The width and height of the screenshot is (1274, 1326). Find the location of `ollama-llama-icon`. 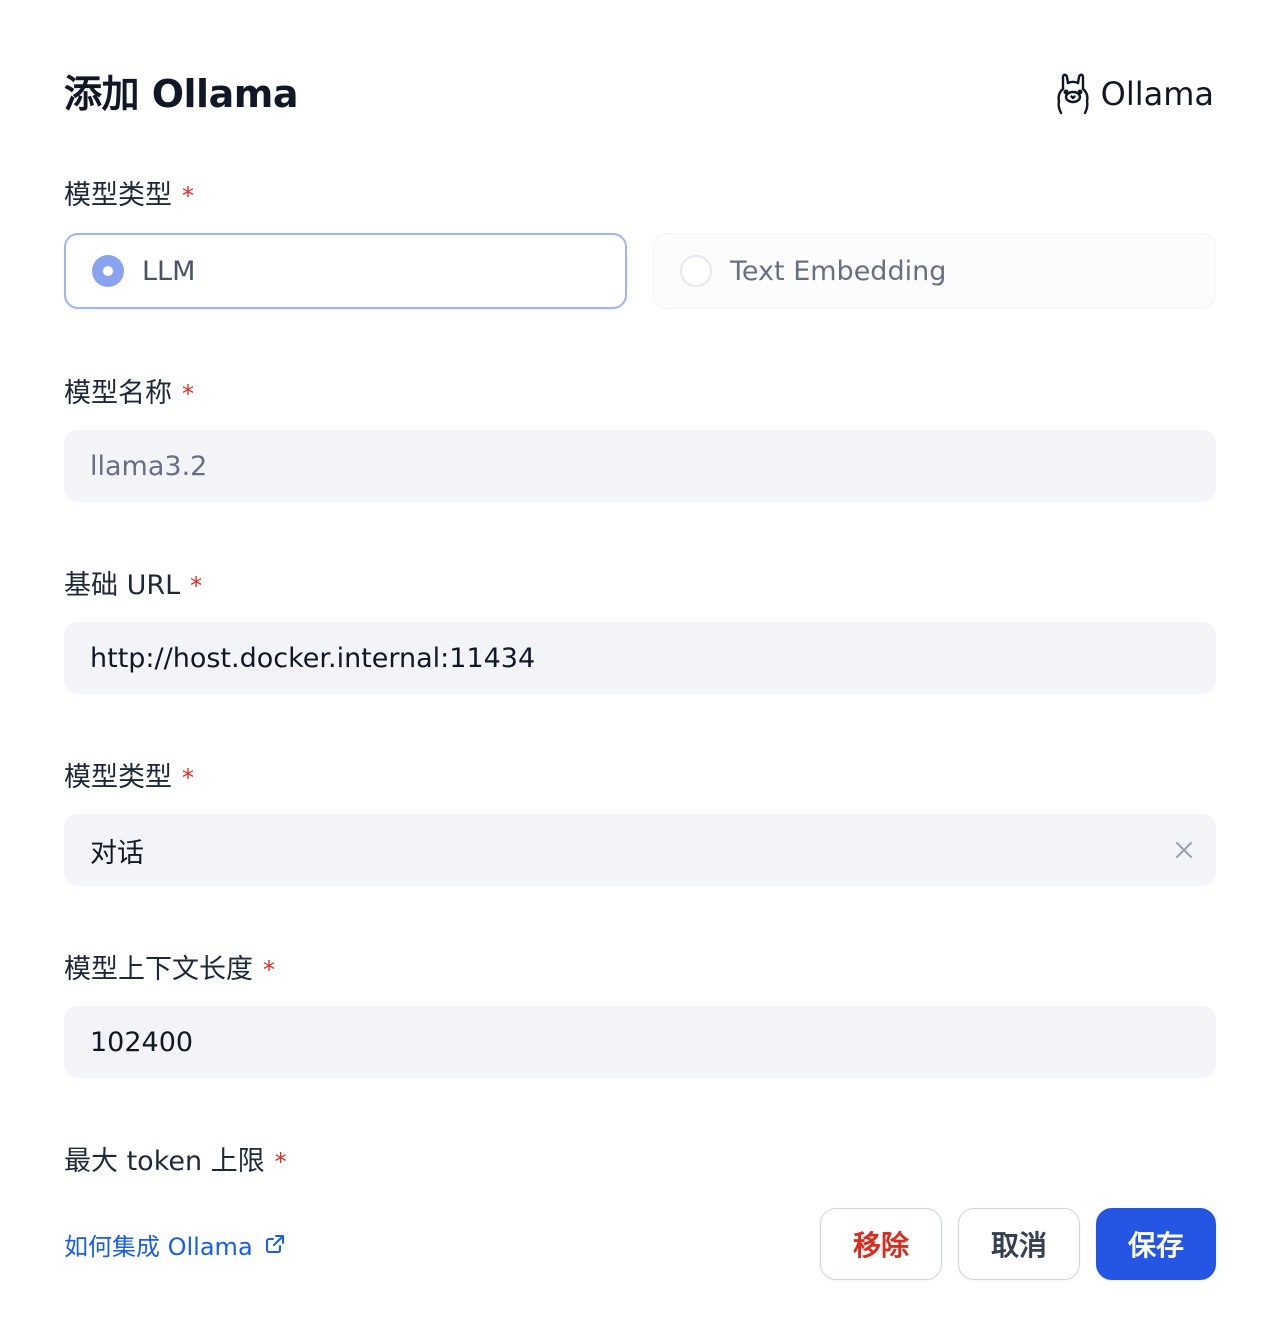

ollama-llama-icon is located at coordinates (1073, 94).